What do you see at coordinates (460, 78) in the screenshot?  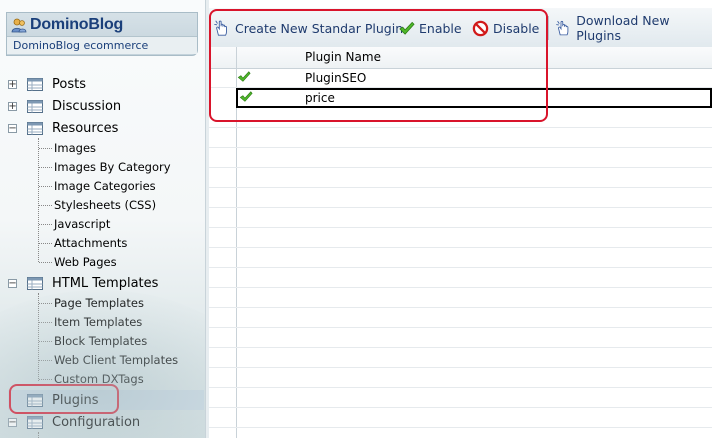 I see `table-row: PluginSEO` at bounding box center [460, 78].